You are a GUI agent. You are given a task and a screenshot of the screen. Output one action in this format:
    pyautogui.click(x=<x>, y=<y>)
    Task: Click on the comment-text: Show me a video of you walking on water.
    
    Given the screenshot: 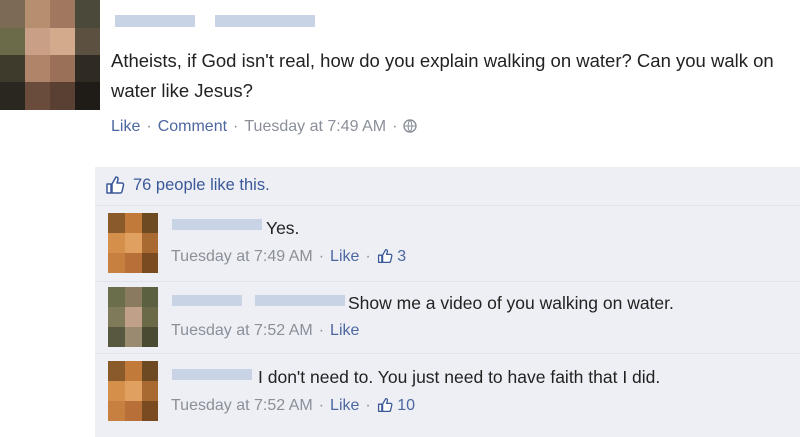 What is the action you would take?
    pyautogui.click(x=511, y=303)
    